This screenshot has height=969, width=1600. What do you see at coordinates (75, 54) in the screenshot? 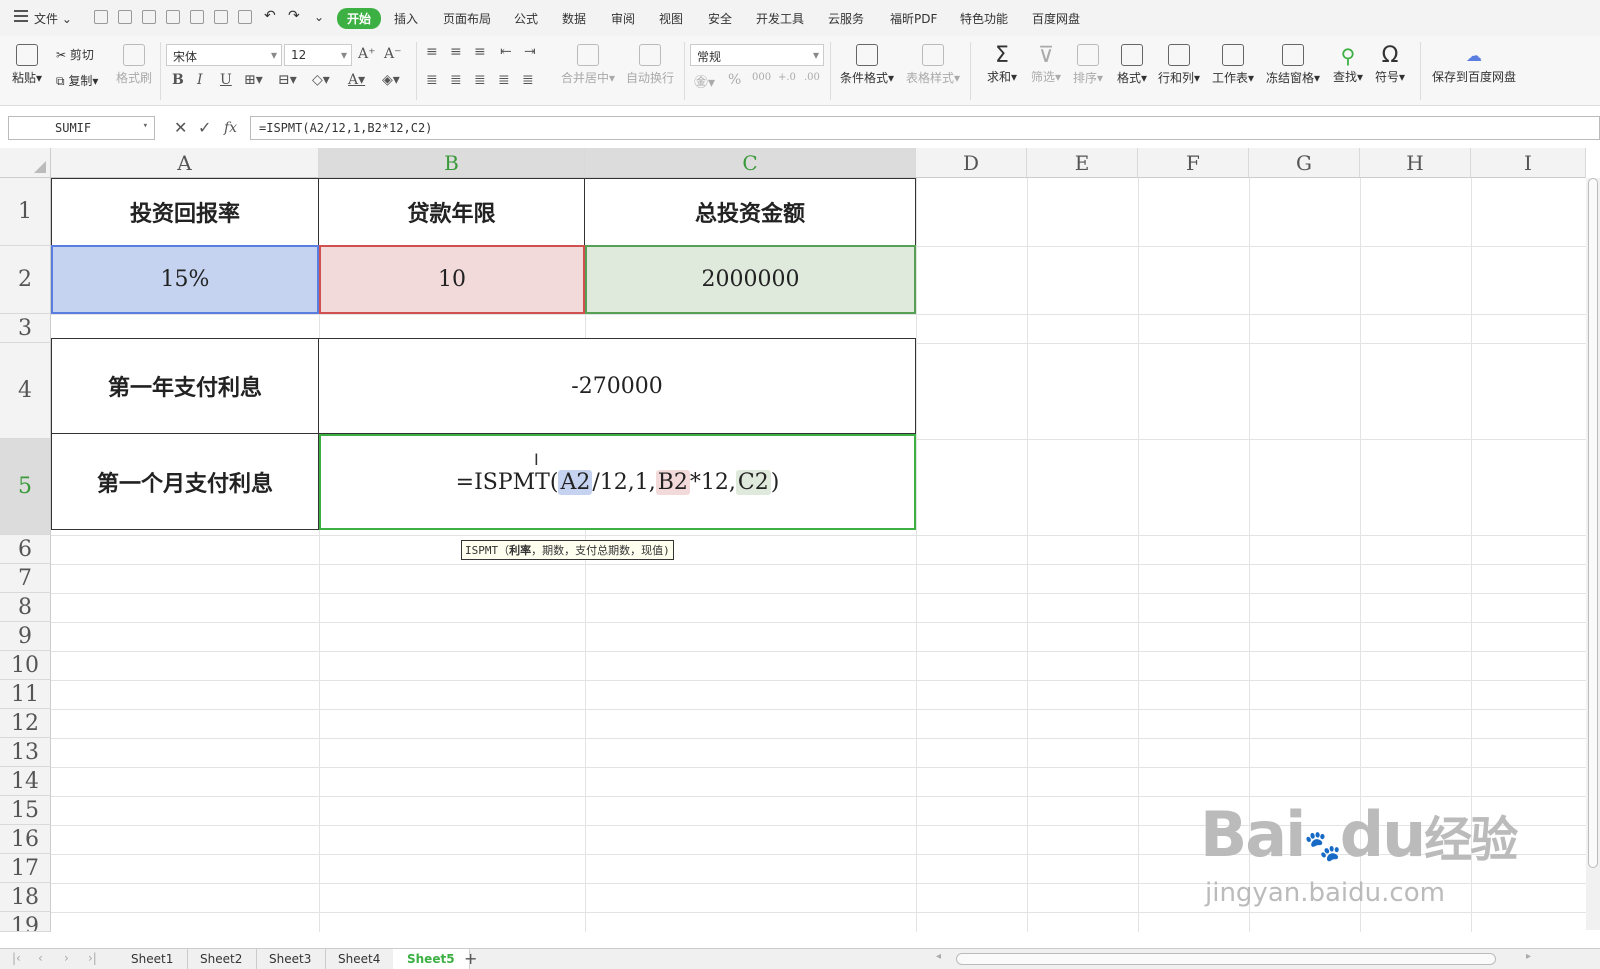
I see `cut-button: ✂ 剪切` at bounding box center [75, 54].